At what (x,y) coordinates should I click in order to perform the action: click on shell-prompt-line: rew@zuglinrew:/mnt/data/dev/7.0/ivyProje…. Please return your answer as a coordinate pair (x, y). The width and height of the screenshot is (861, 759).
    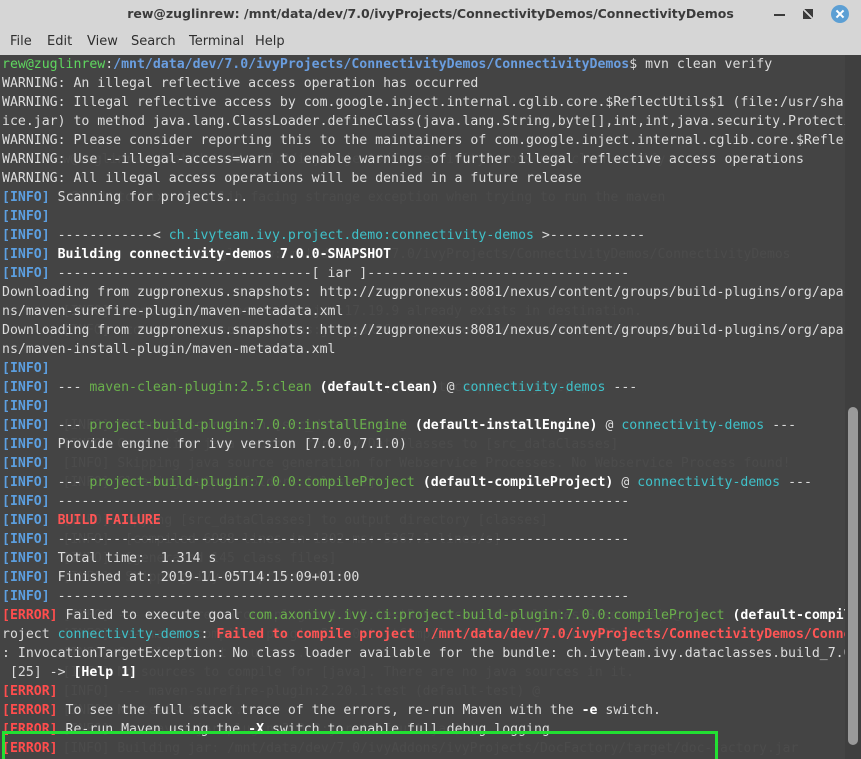
    Looking at the image, I should click on (422, 64).